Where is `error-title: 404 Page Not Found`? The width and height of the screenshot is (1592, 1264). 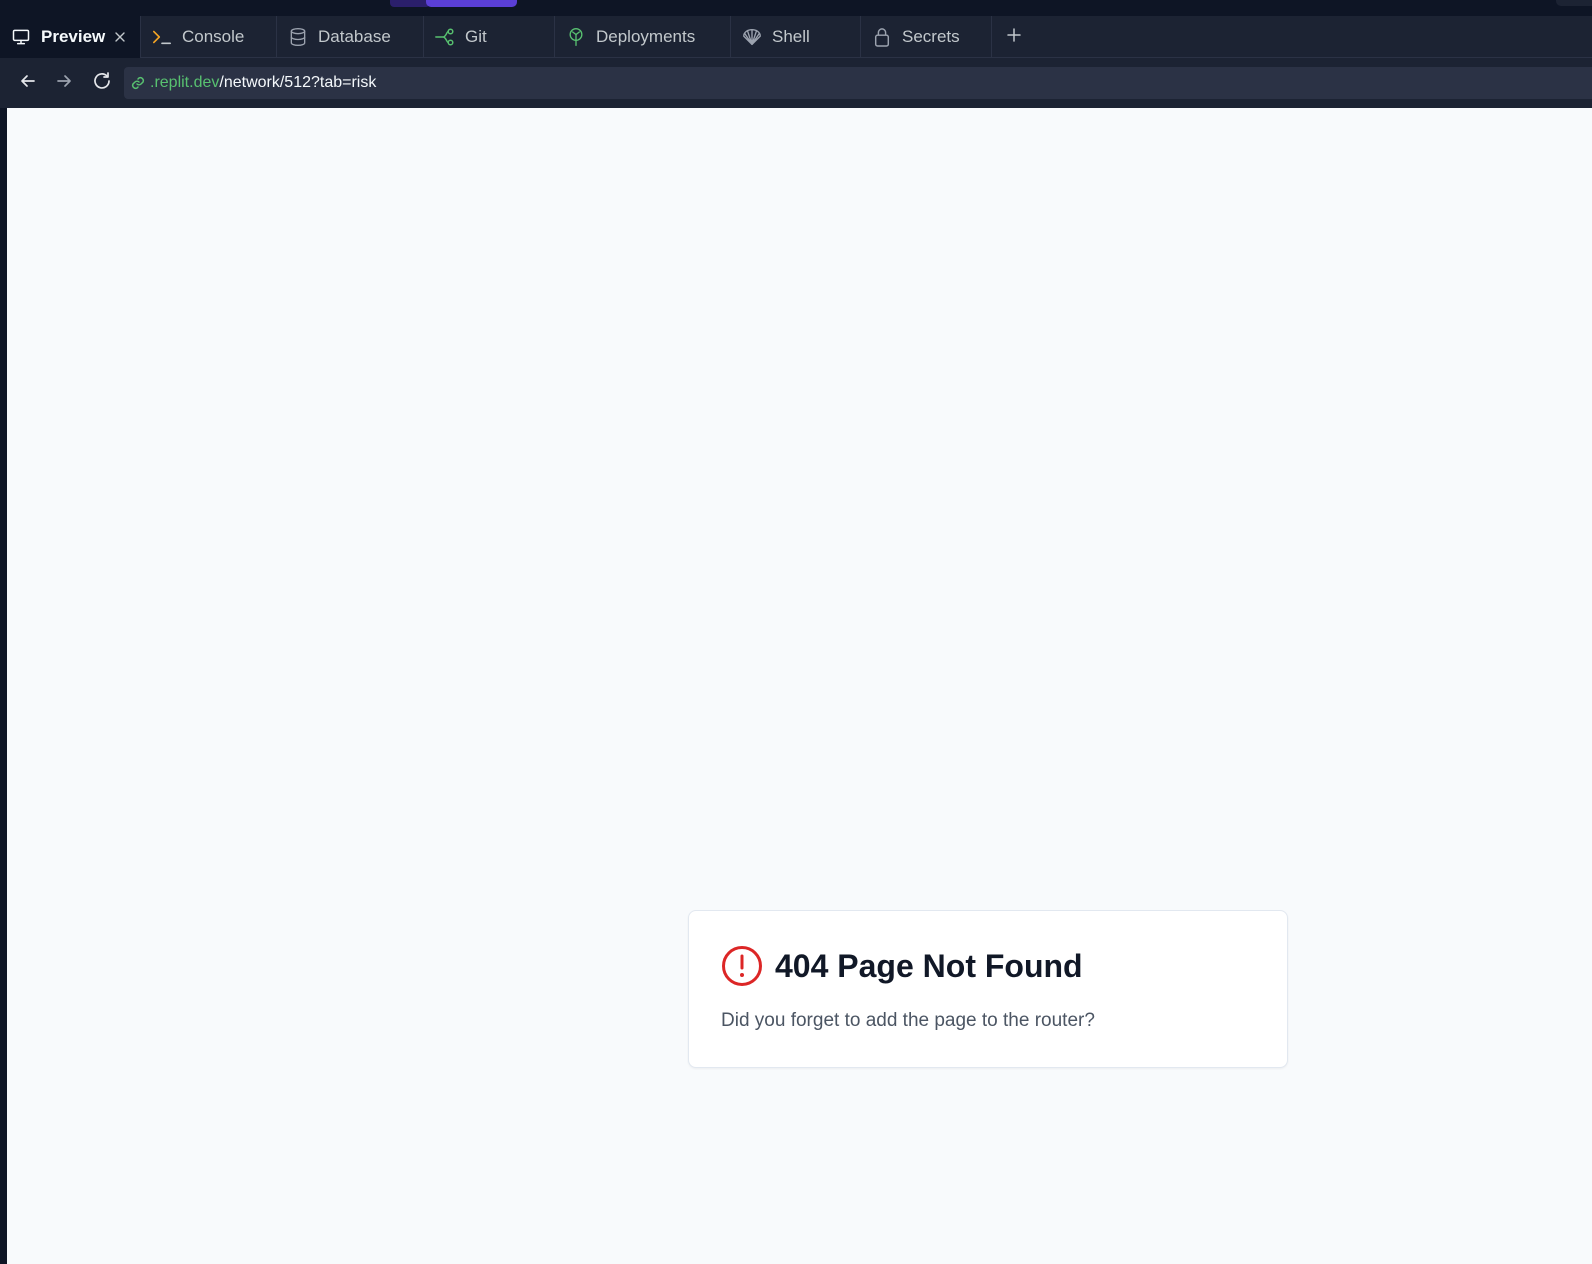 error-title: 404 Page Not Found is located at coordinates (929, 966).